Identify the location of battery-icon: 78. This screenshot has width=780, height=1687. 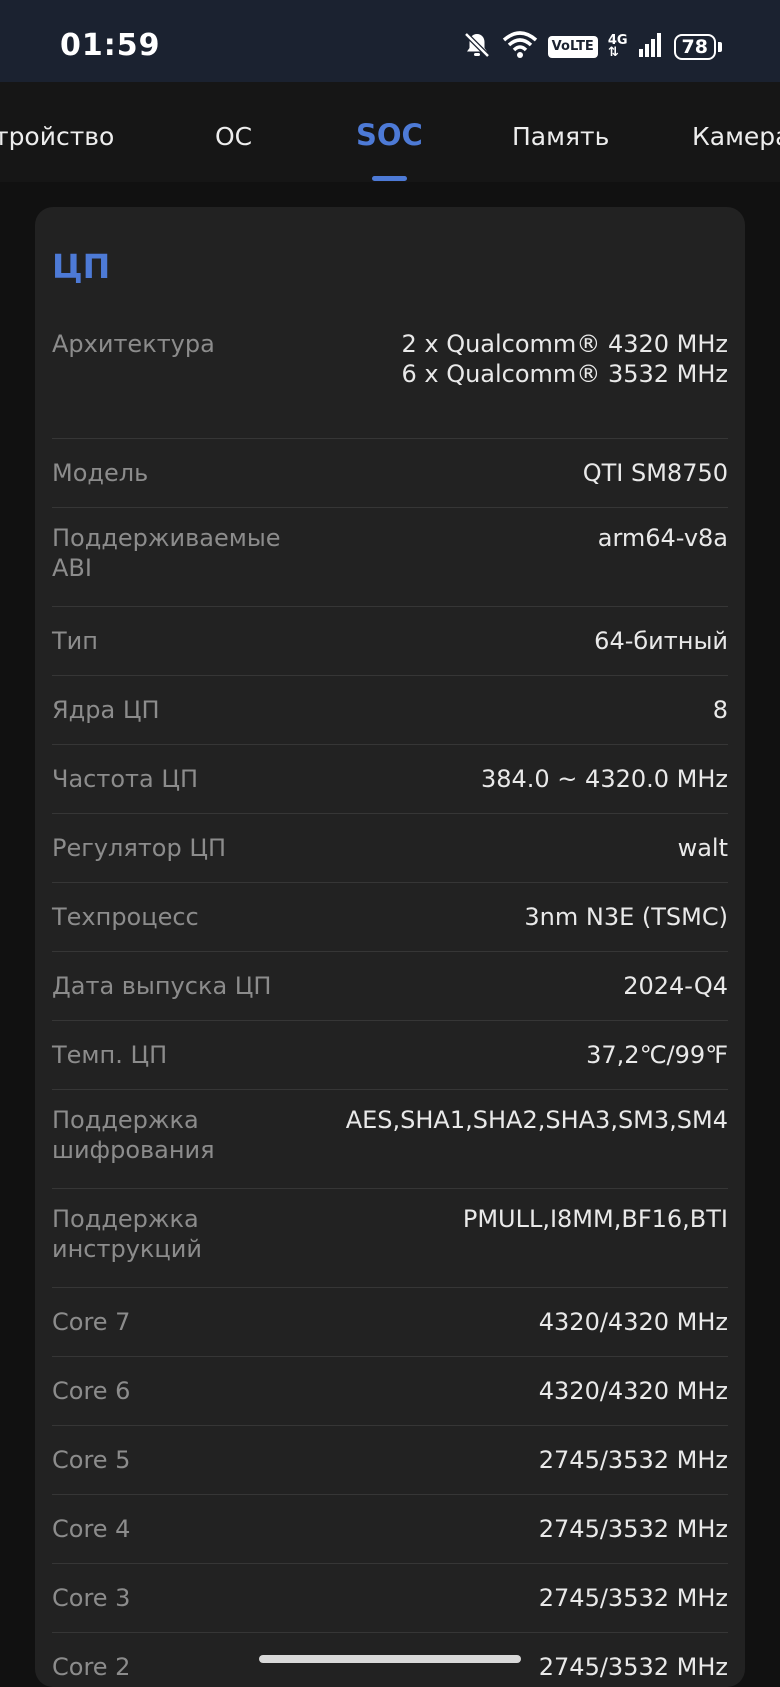
(697, 47).